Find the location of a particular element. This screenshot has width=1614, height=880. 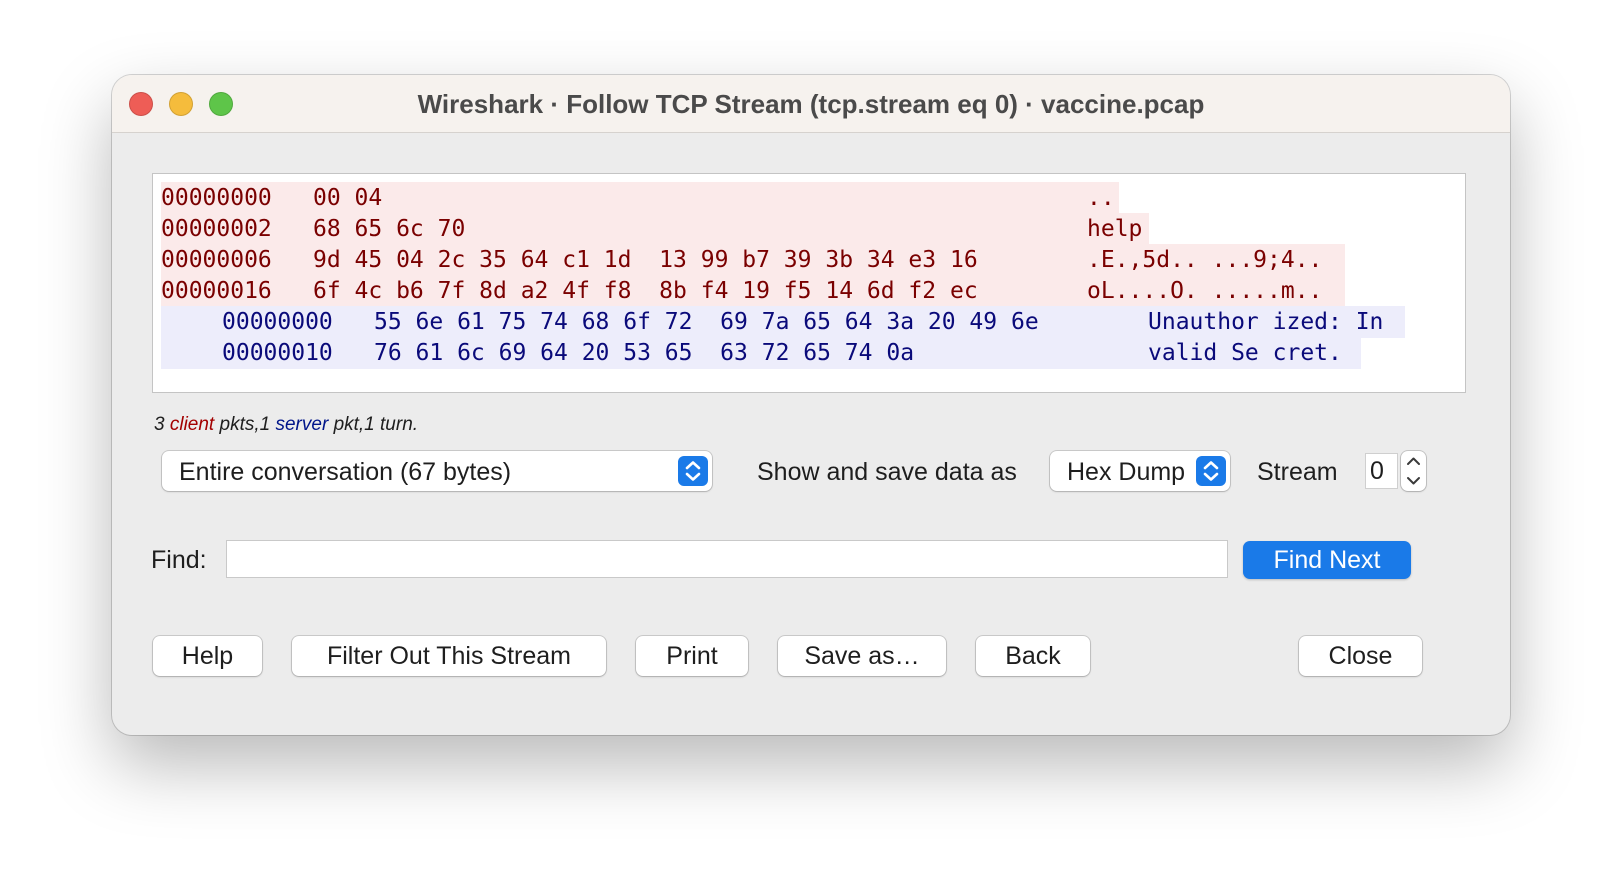

line-hex: 00 04 is located at coordinates (348, 198).